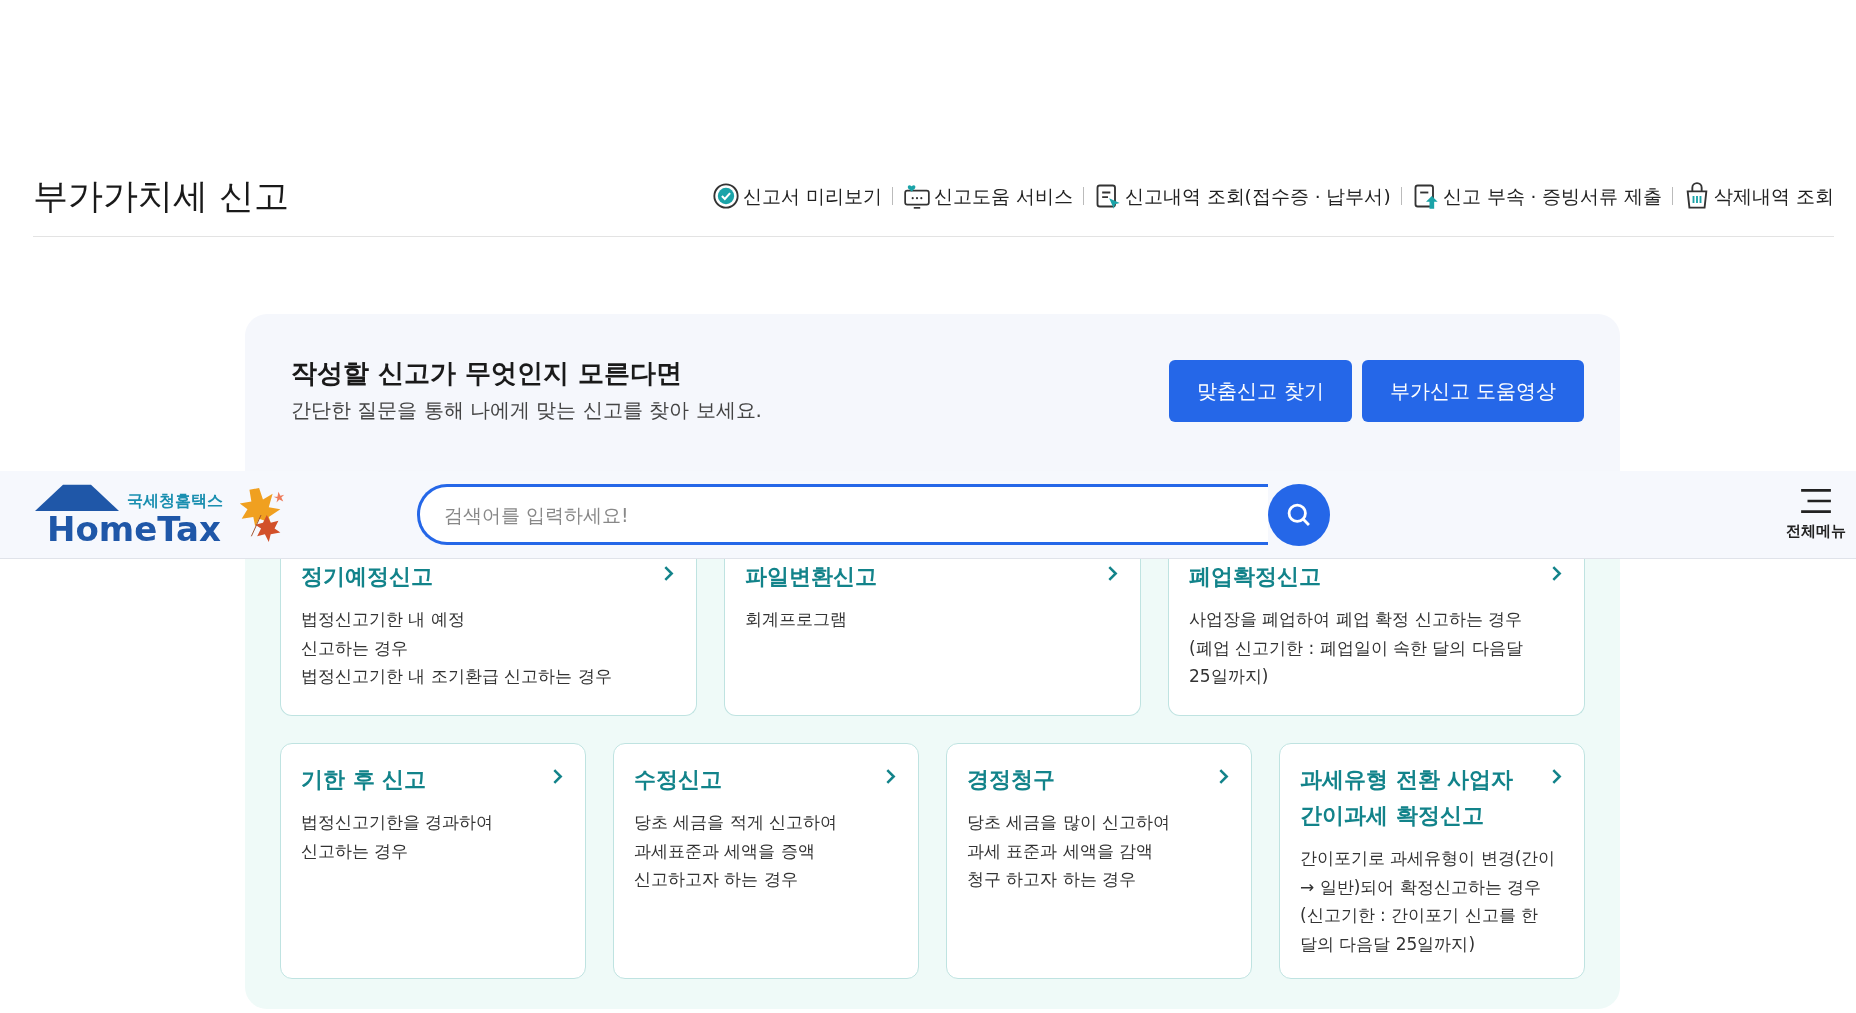  I want to click on card-description: 25일까지), so click(1229, 676).